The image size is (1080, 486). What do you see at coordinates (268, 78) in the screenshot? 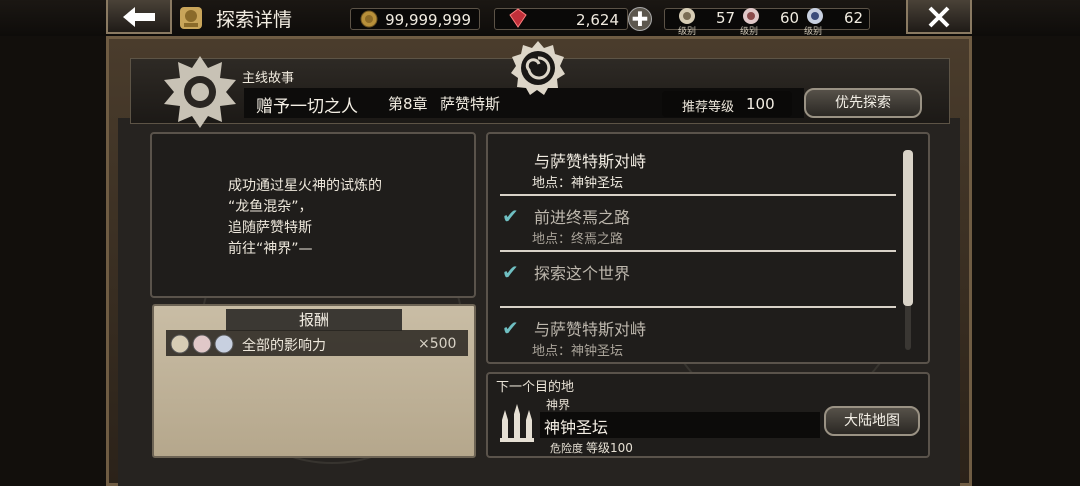
I see `quest-category: 主线故事` at bounding box center [268, 78].